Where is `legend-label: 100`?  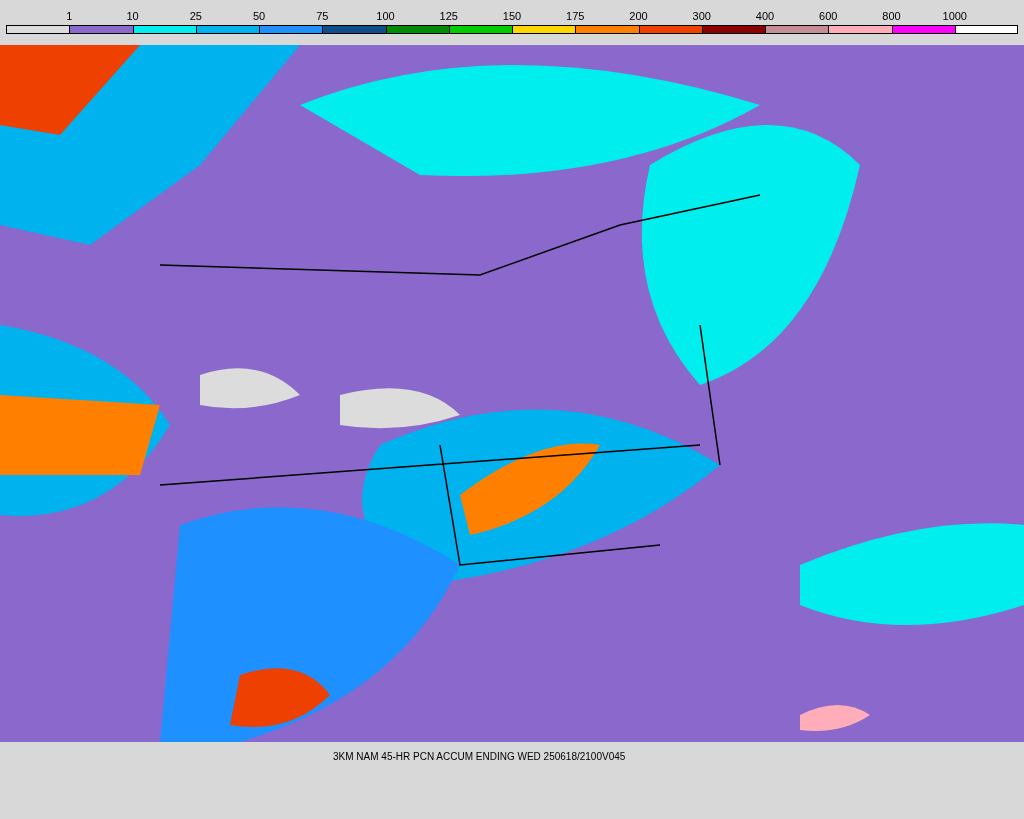
legend-label: 100 is located at coordinates (385, 16).